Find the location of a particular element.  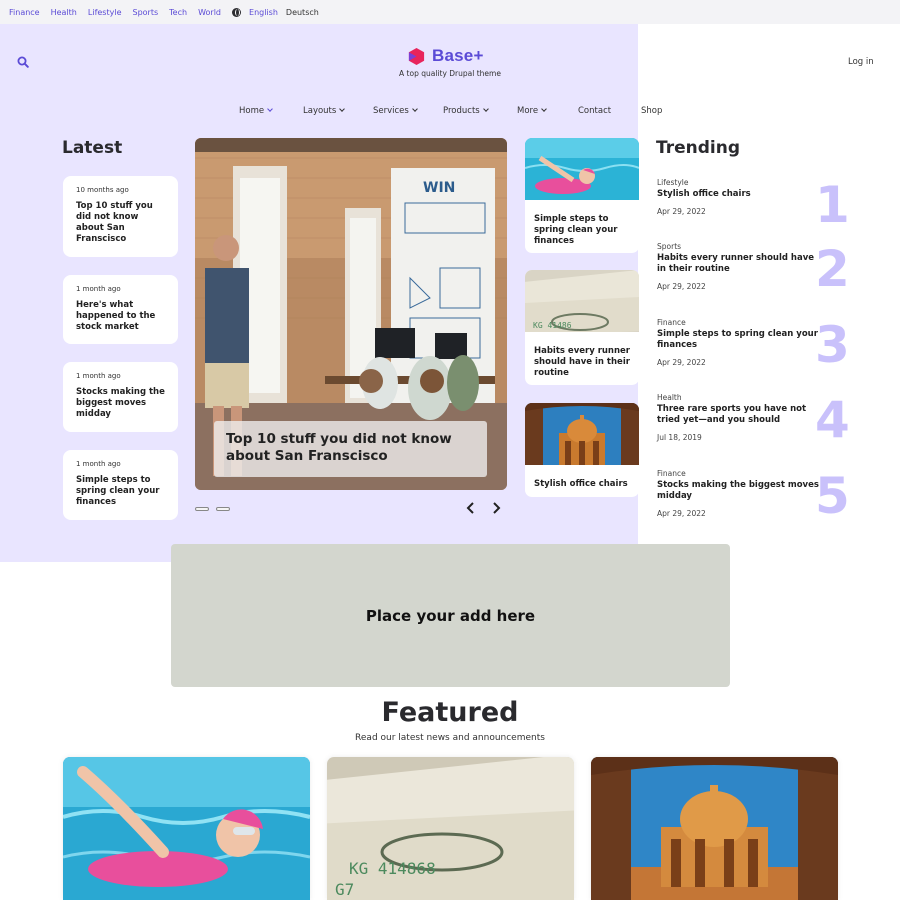

latest-card-time: 10 months ago is located at coordinates (102, 190).